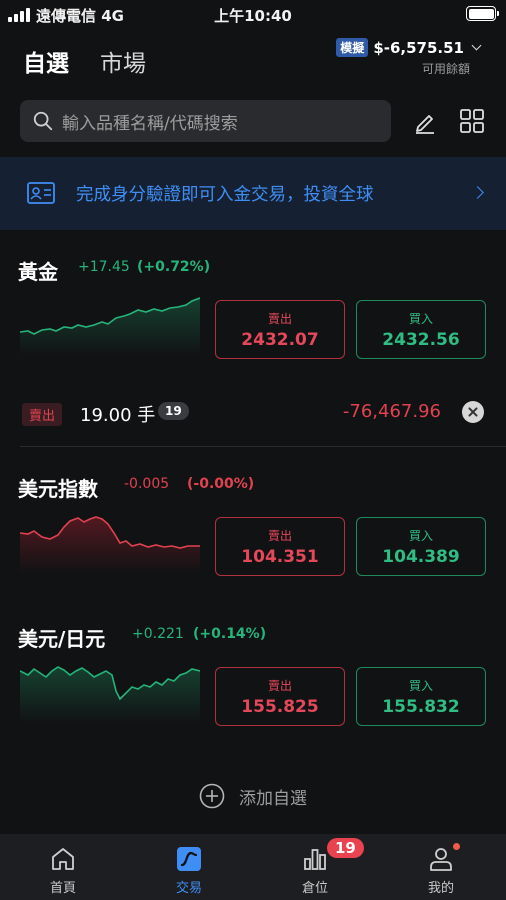 Image resolution: width=506 pixels, height=900 pixels. I want to click on position-lots: 19.00 手, so click(118, 415).